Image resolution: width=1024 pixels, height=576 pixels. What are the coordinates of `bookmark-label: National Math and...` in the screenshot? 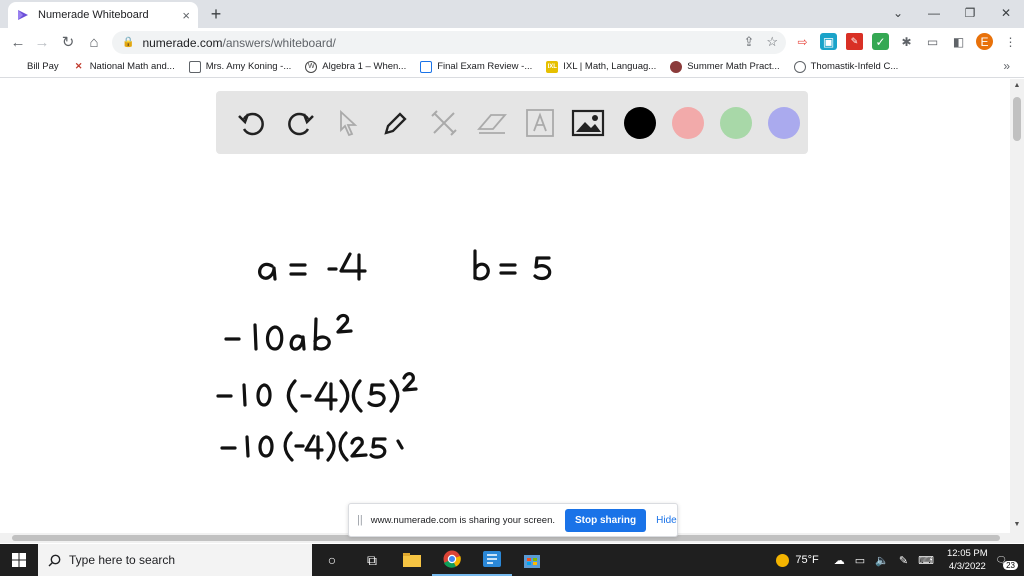 It's located at (132, 66).